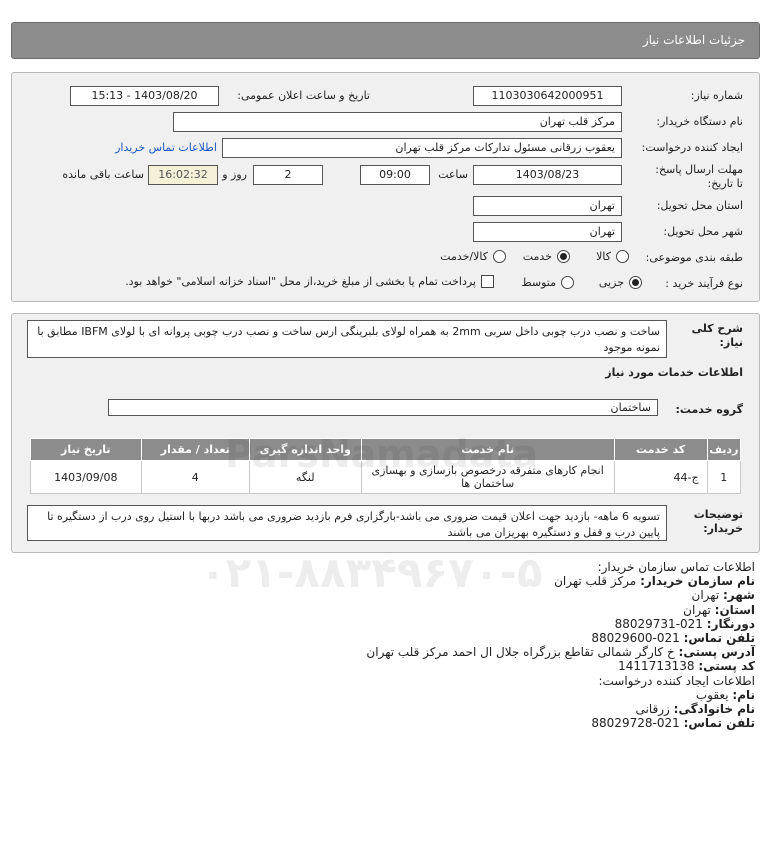  Describe the element at coordinates (712, 694) in the screenshot. I see `name-value: یعقوب` at that location.